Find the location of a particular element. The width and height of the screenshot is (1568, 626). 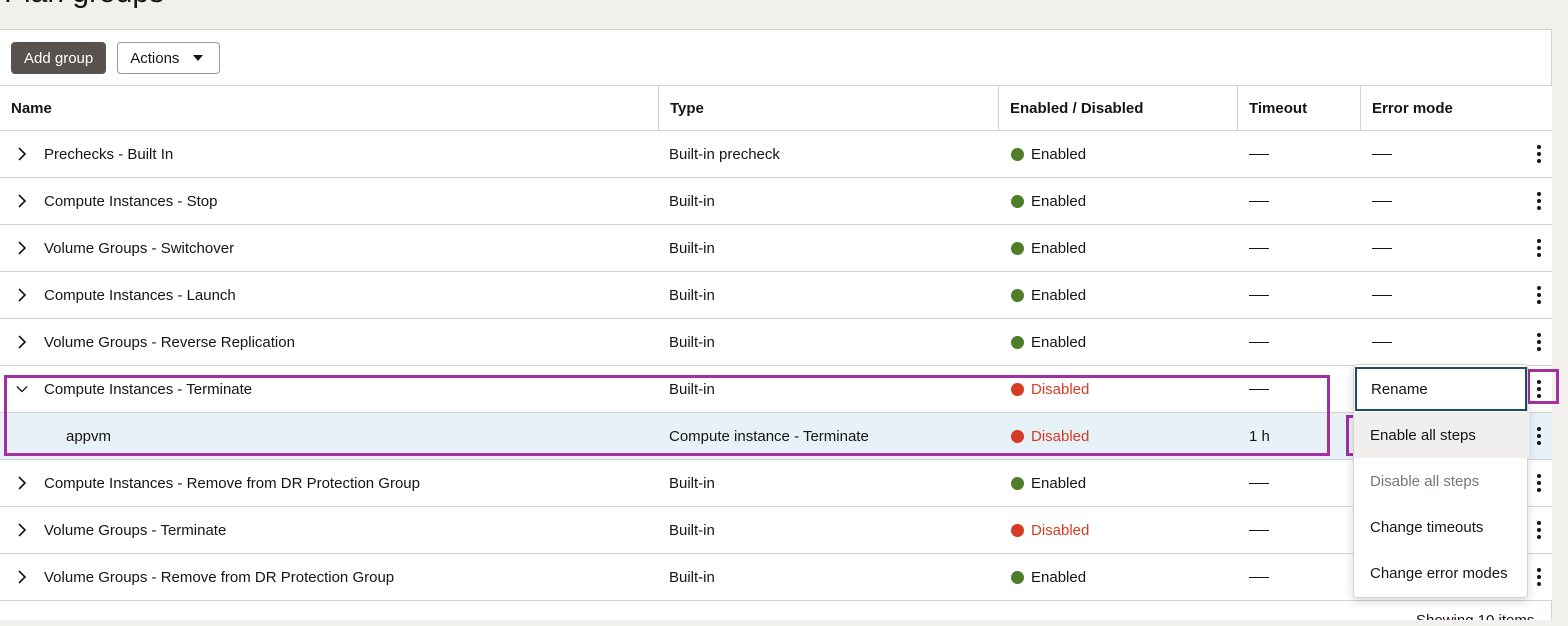

menu-item-change-error-modes: Change error modes is located at coordinates (1441, 573).